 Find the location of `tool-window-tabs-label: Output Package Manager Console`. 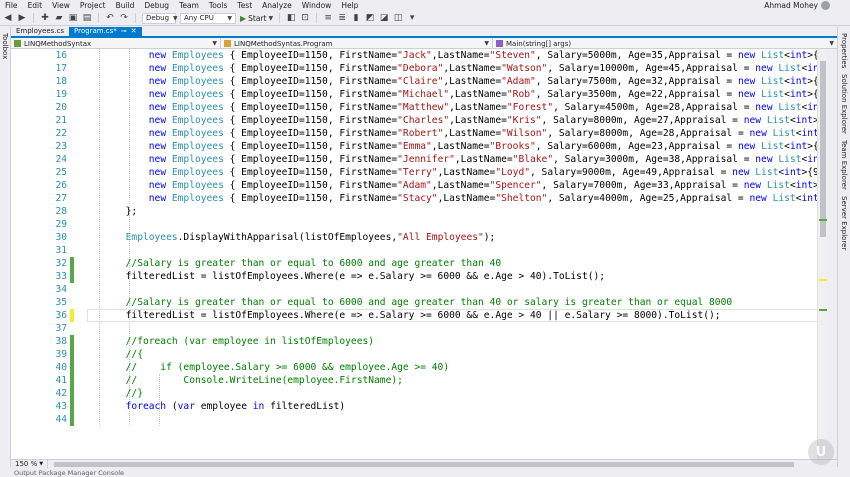

tool-window-tabs-label: Output Package Manager Console is located at coordinates (62, 473).